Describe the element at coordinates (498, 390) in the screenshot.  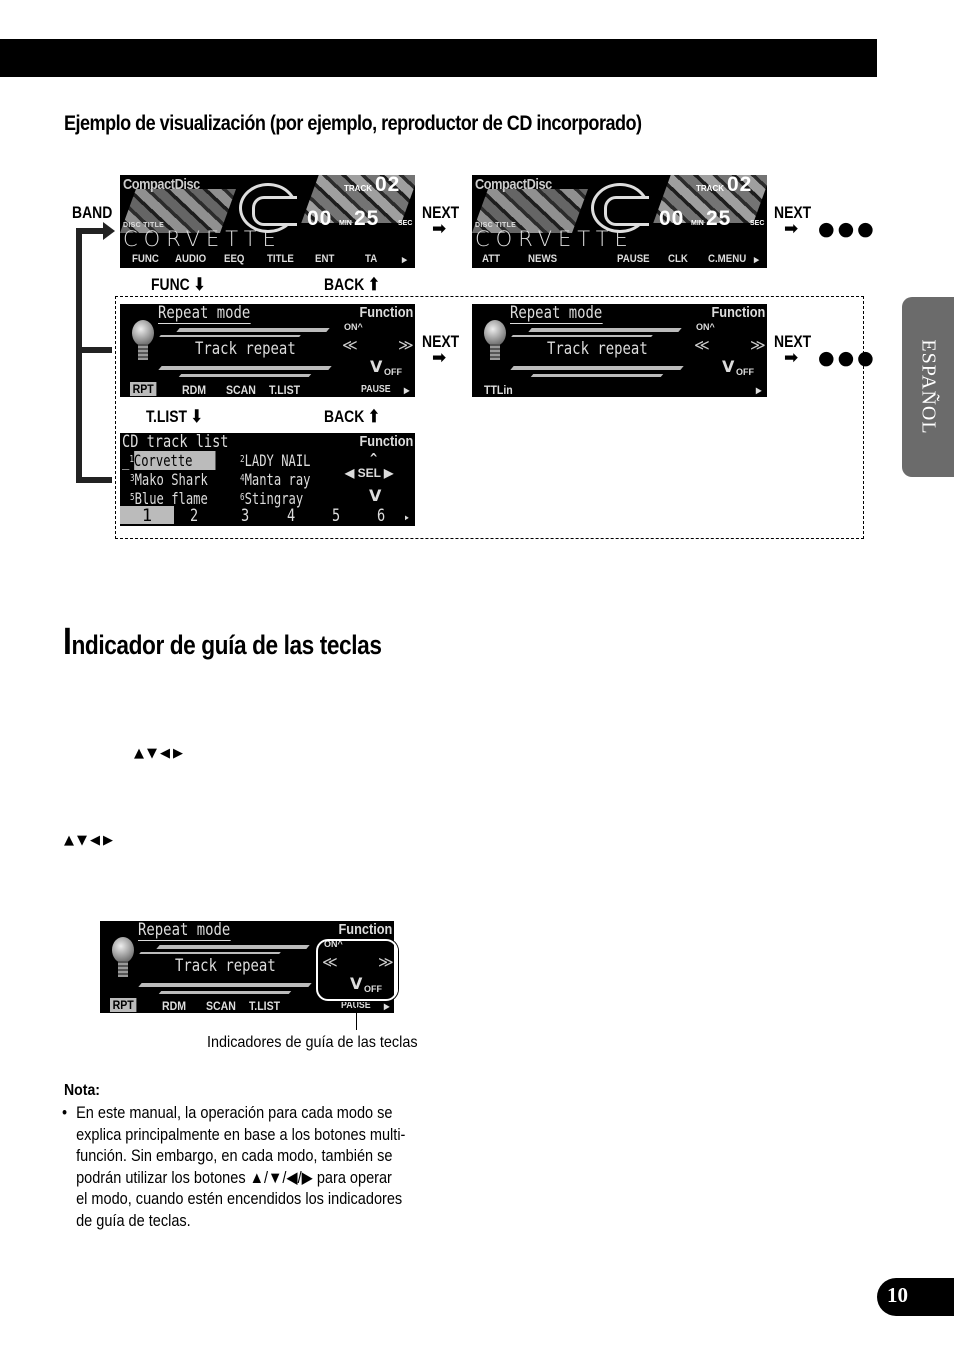
I see `menu-item-ttlin: TTLin` at that location.